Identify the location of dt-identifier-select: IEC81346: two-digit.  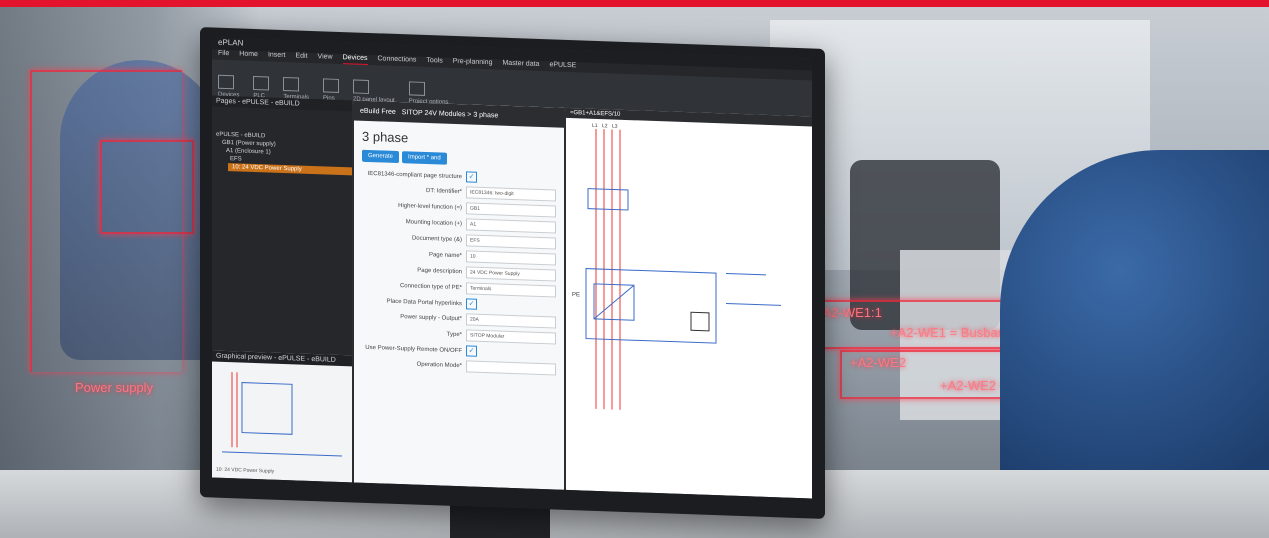
(511, 194).